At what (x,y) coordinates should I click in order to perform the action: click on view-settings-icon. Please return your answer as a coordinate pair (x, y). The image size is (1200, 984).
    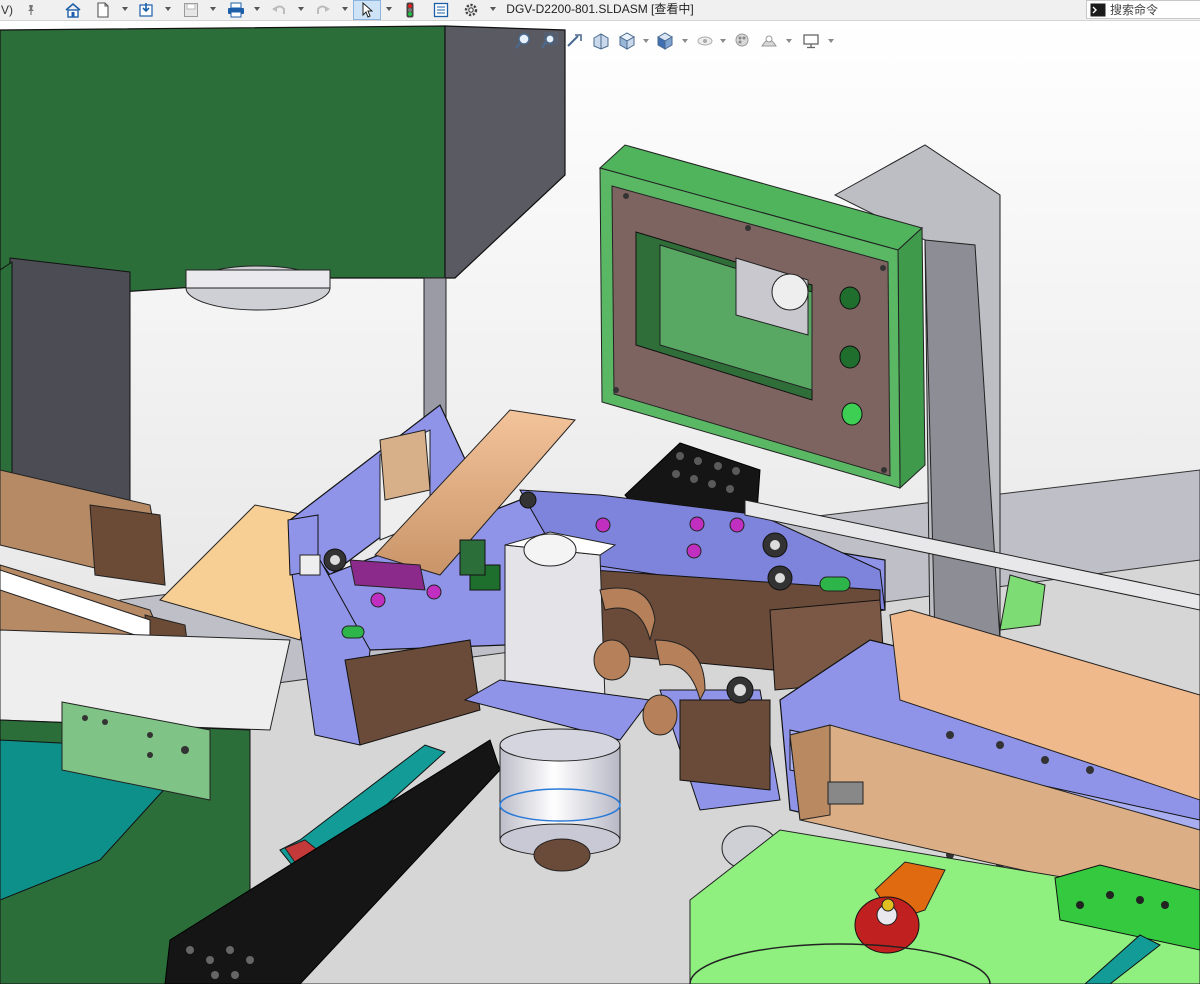
    Looking at the image, I should click on (811, 41).